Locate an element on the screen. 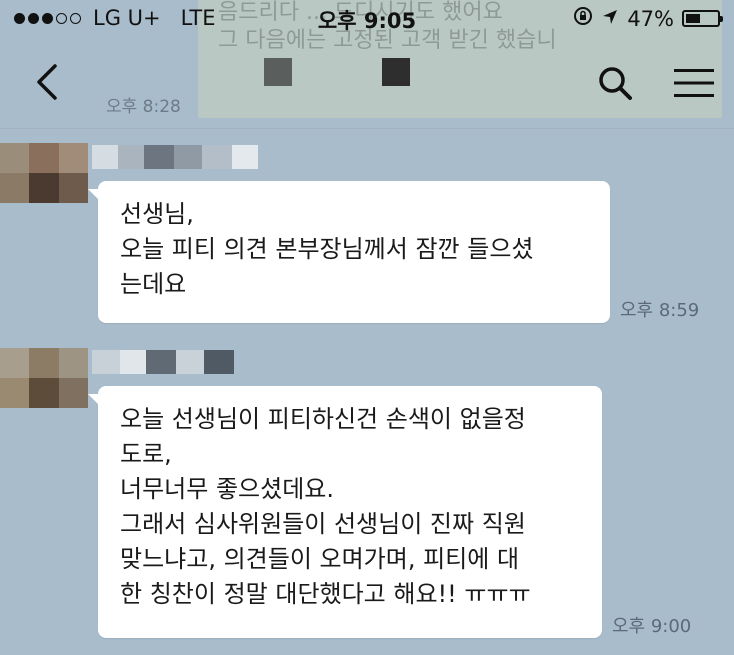  message-time: 오후 8:59 is located at coordinates (660, 310).